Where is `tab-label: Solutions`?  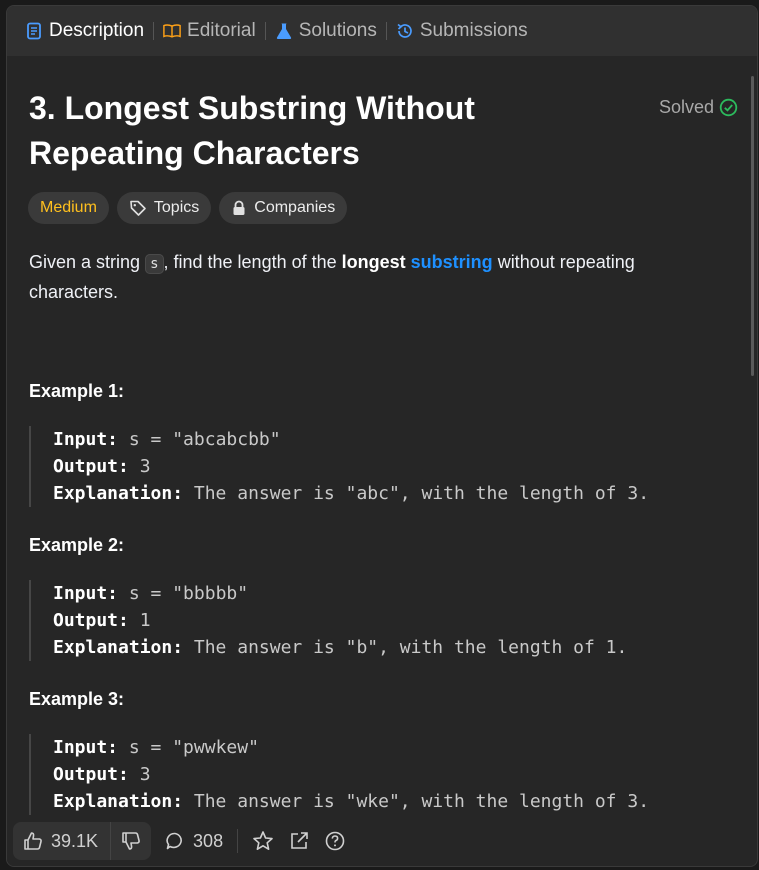 tab-label: Solutions is located at coordinates (337, 30).